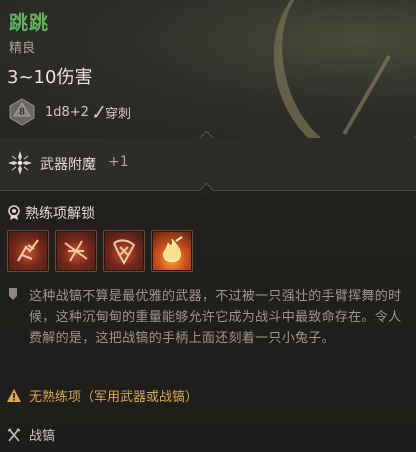 The image size is (416, 452). Describe the element at coordinates (22, 48) in the screenshot. I see `item-rarity: 精良` at that location.